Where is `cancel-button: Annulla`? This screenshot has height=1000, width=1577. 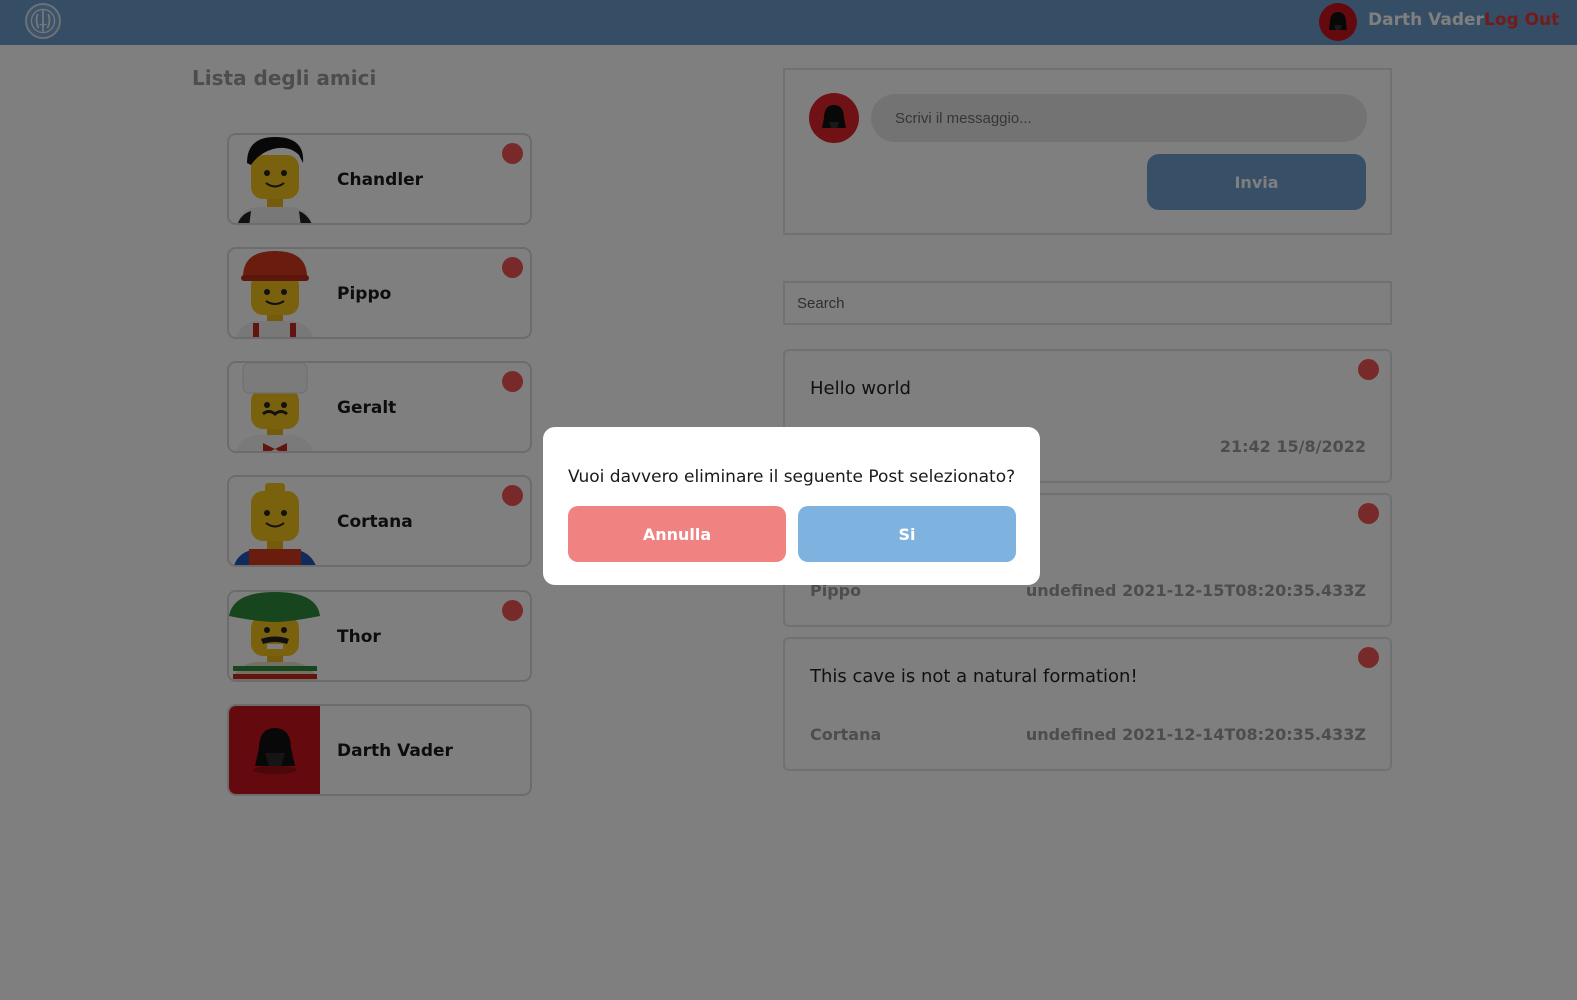
cancel-button: Annulla is located at coordinates (677, 534).